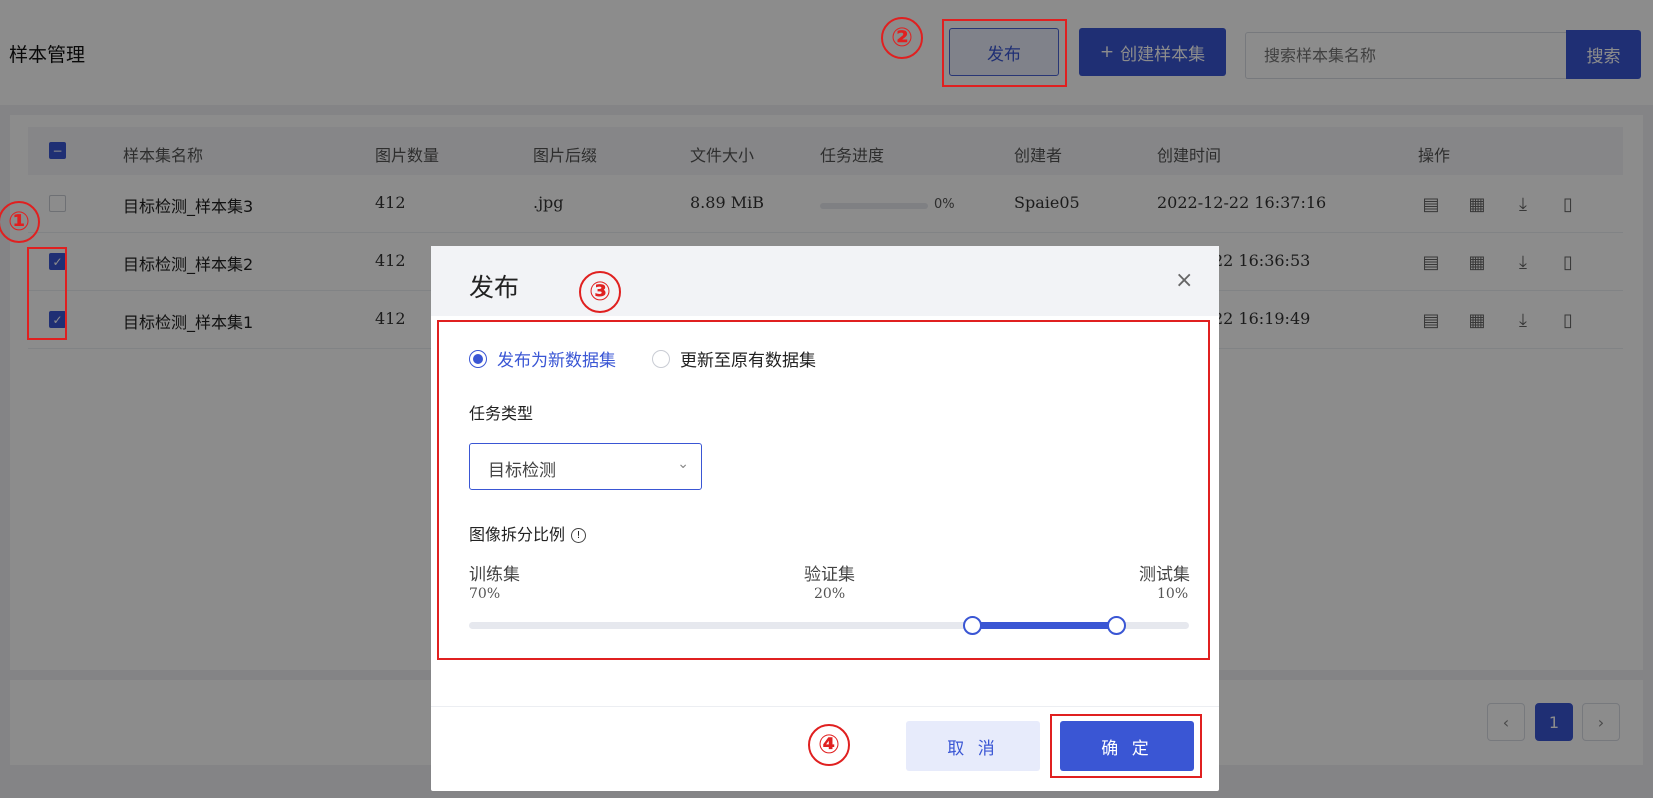  I want to click on close-icon: ×, so click(1184, 280).